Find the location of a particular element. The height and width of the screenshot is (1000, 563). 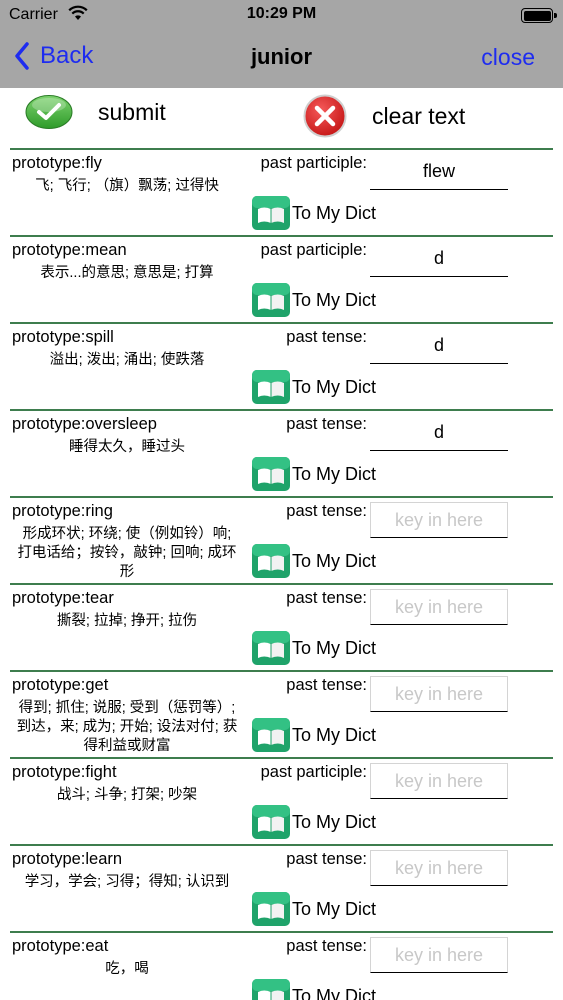

navigation-bar: Back junior close is located at coordinates (281, 59).